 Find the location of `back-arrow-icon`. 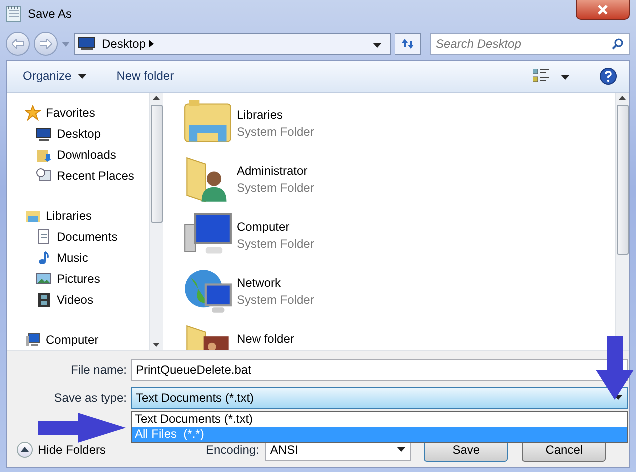

back-arrow-icon is located at coordinates (18, 44).